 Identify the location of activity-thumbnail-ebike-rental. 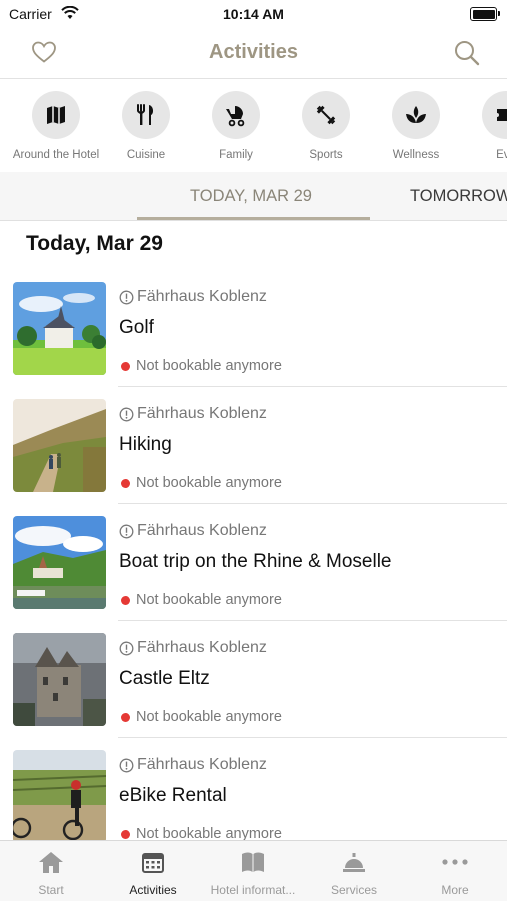
(59, 796).